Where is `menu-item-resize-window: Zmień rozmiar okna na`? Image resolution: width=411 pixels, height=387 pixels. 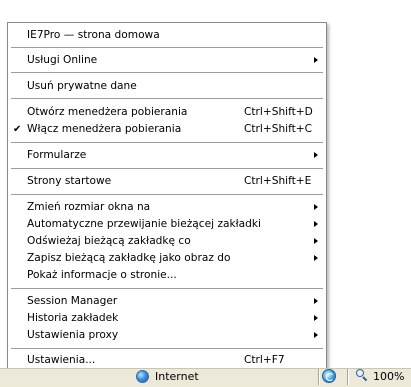
menu-item-resize-window: Zmień rozmiar okna na is located at coordinates (167, 207).